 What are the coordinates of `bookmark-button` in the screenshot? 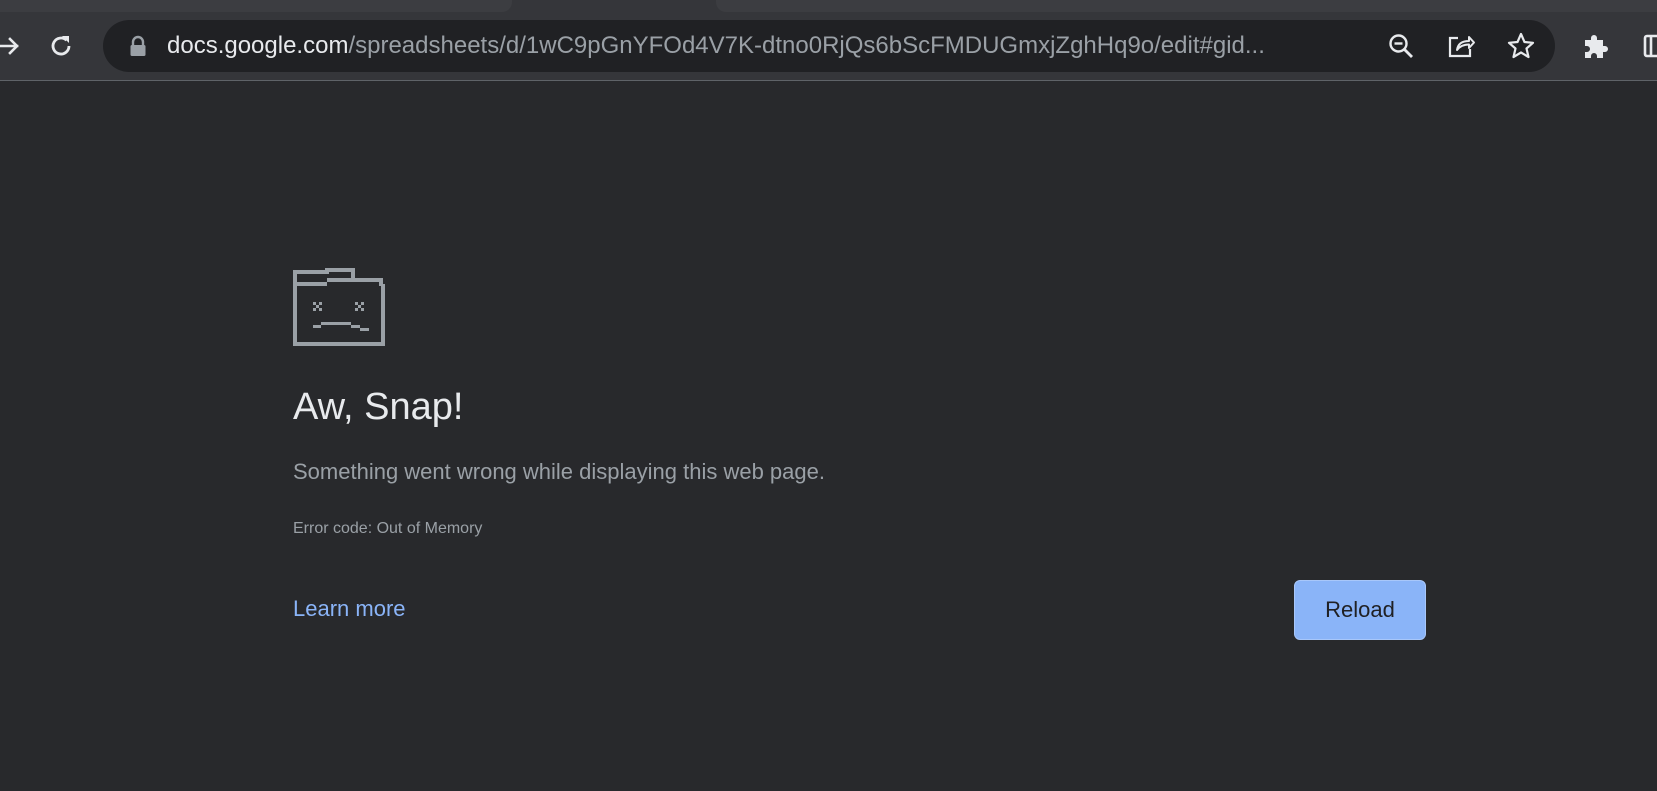 It's located at (1521, 46).